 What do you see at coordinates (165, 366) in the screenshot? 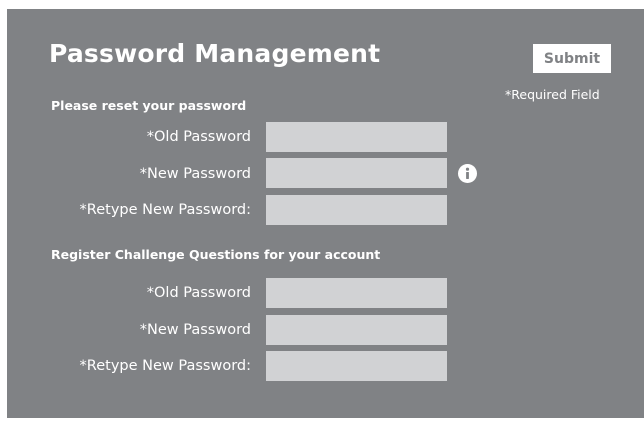
I see `challenge-retype-password-label: *Retype New Password:` at bounding box center [165, 366].